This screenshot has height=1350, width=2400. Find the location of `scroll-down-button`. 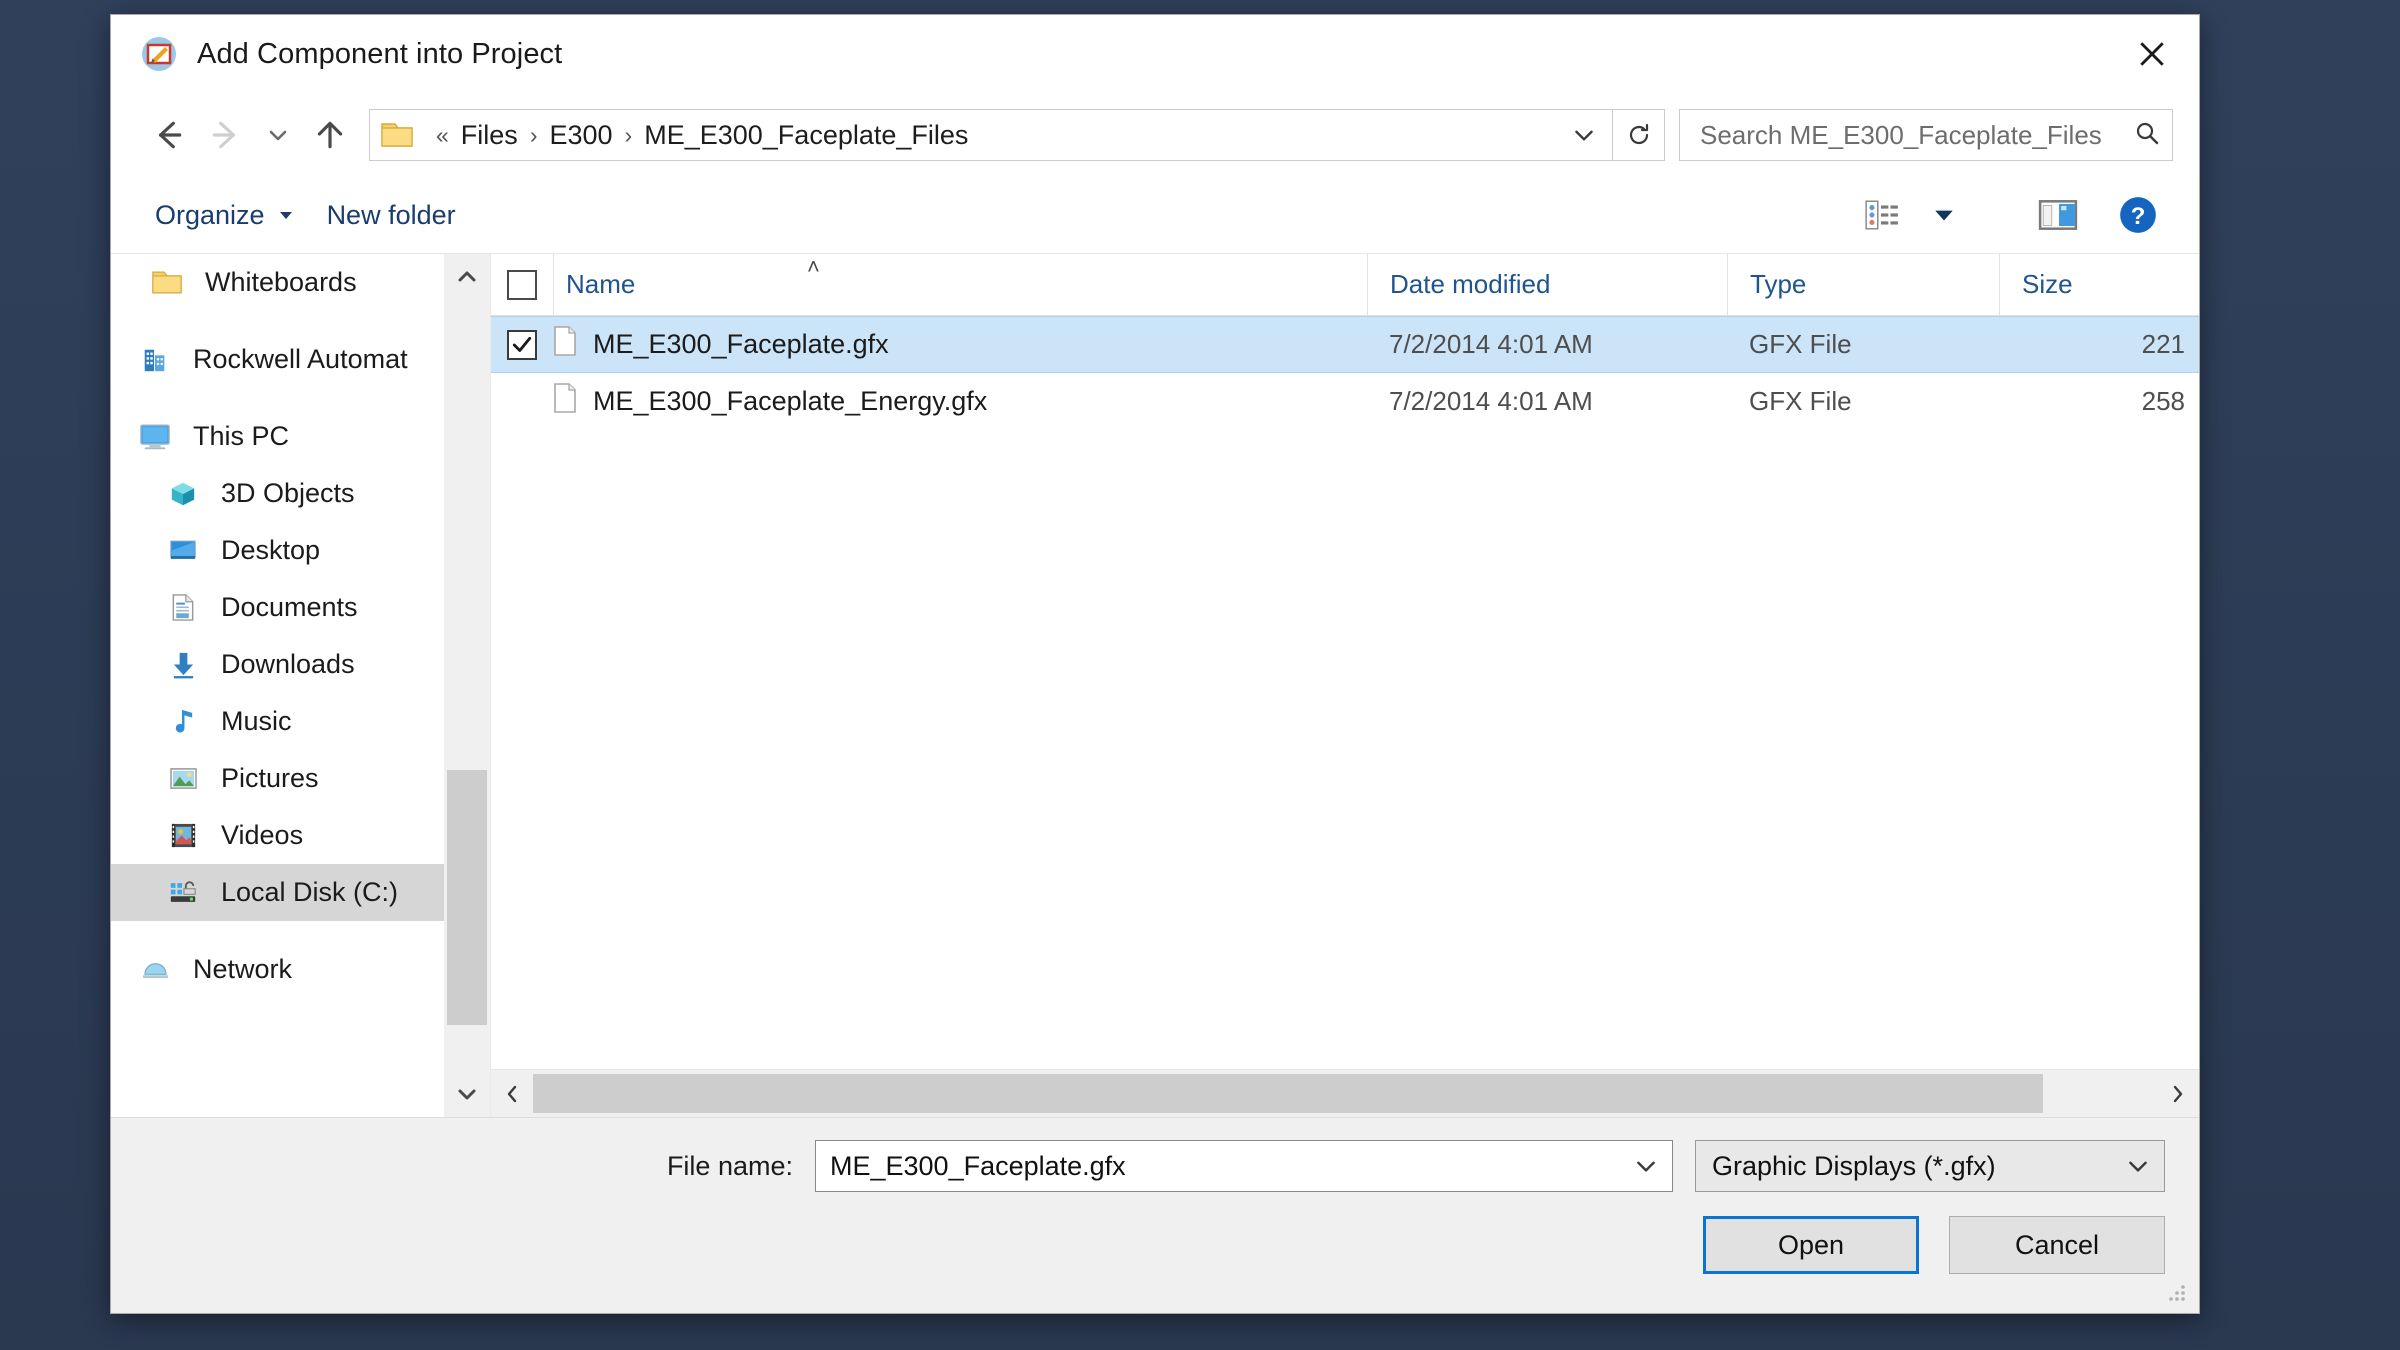

scroll-down-button is located at coordinates (467, 1094).